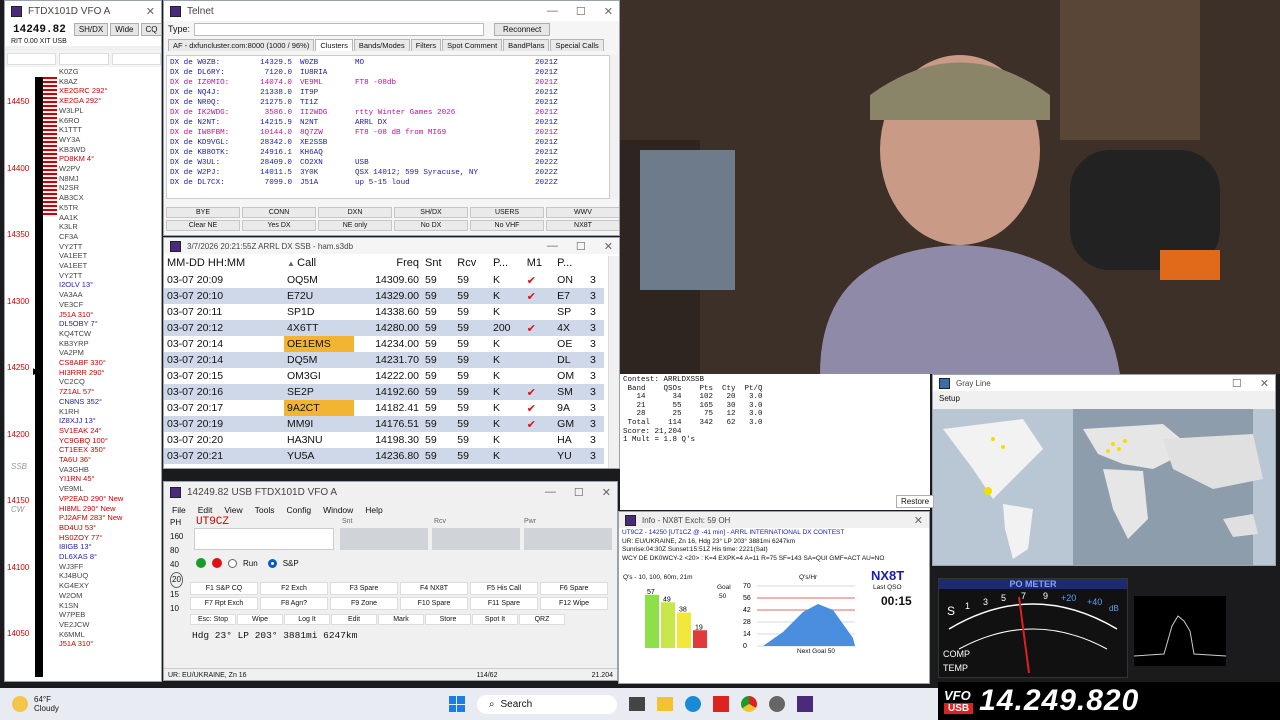 This screenshot has height=720, width=1280. I want to click on log-row: 03-07 20:17 9A2CT 14182.41 59 59 K ✔ 9A 3, so click(384, 408).